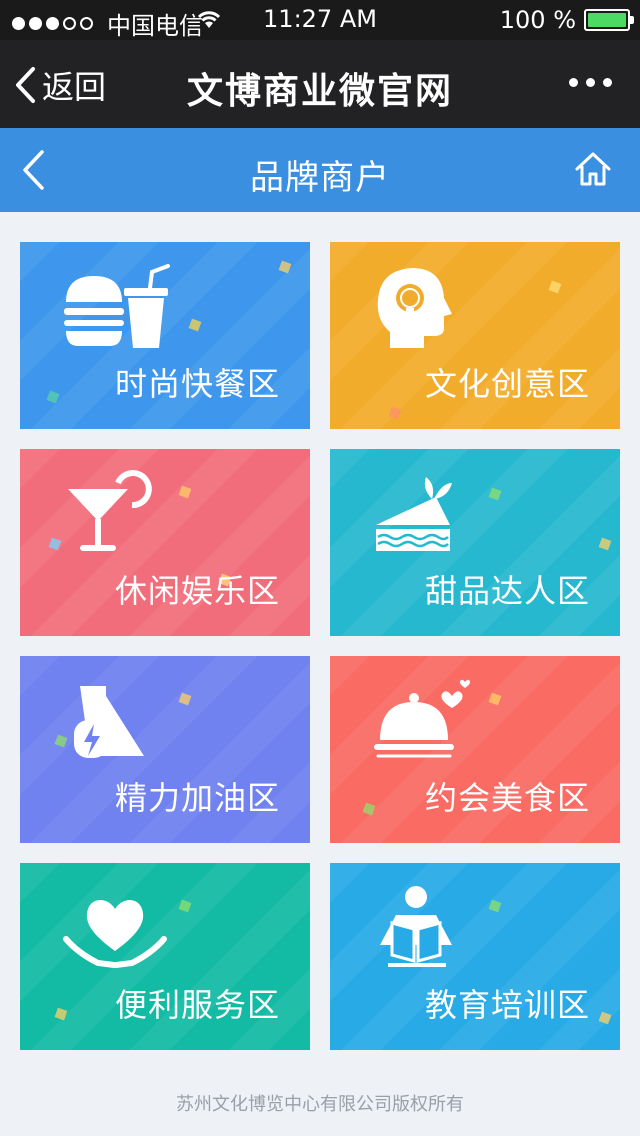 Image resolution: width=640 pixels, height=1136 pixels. Describe the element at coordinates (414, 308) in the screenshot. I see `head-lightbulb-icon` at that location.